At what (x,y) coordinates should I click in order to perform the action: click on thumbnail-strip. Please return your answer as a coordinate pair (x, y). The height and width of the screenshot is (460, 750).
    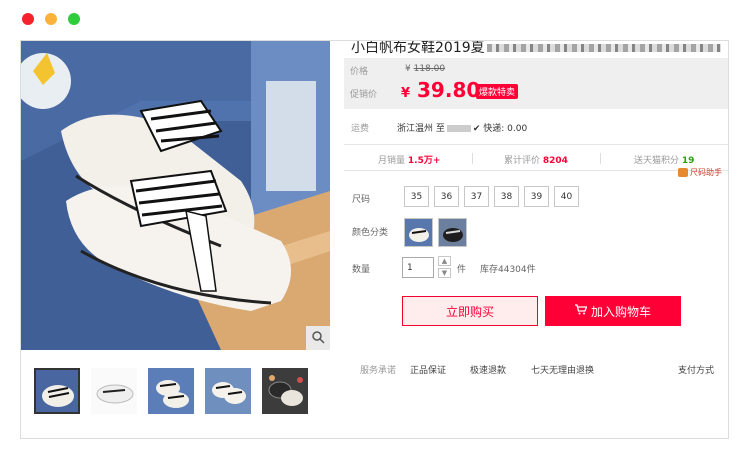
    Looking at the image, I should click on (175, 387).